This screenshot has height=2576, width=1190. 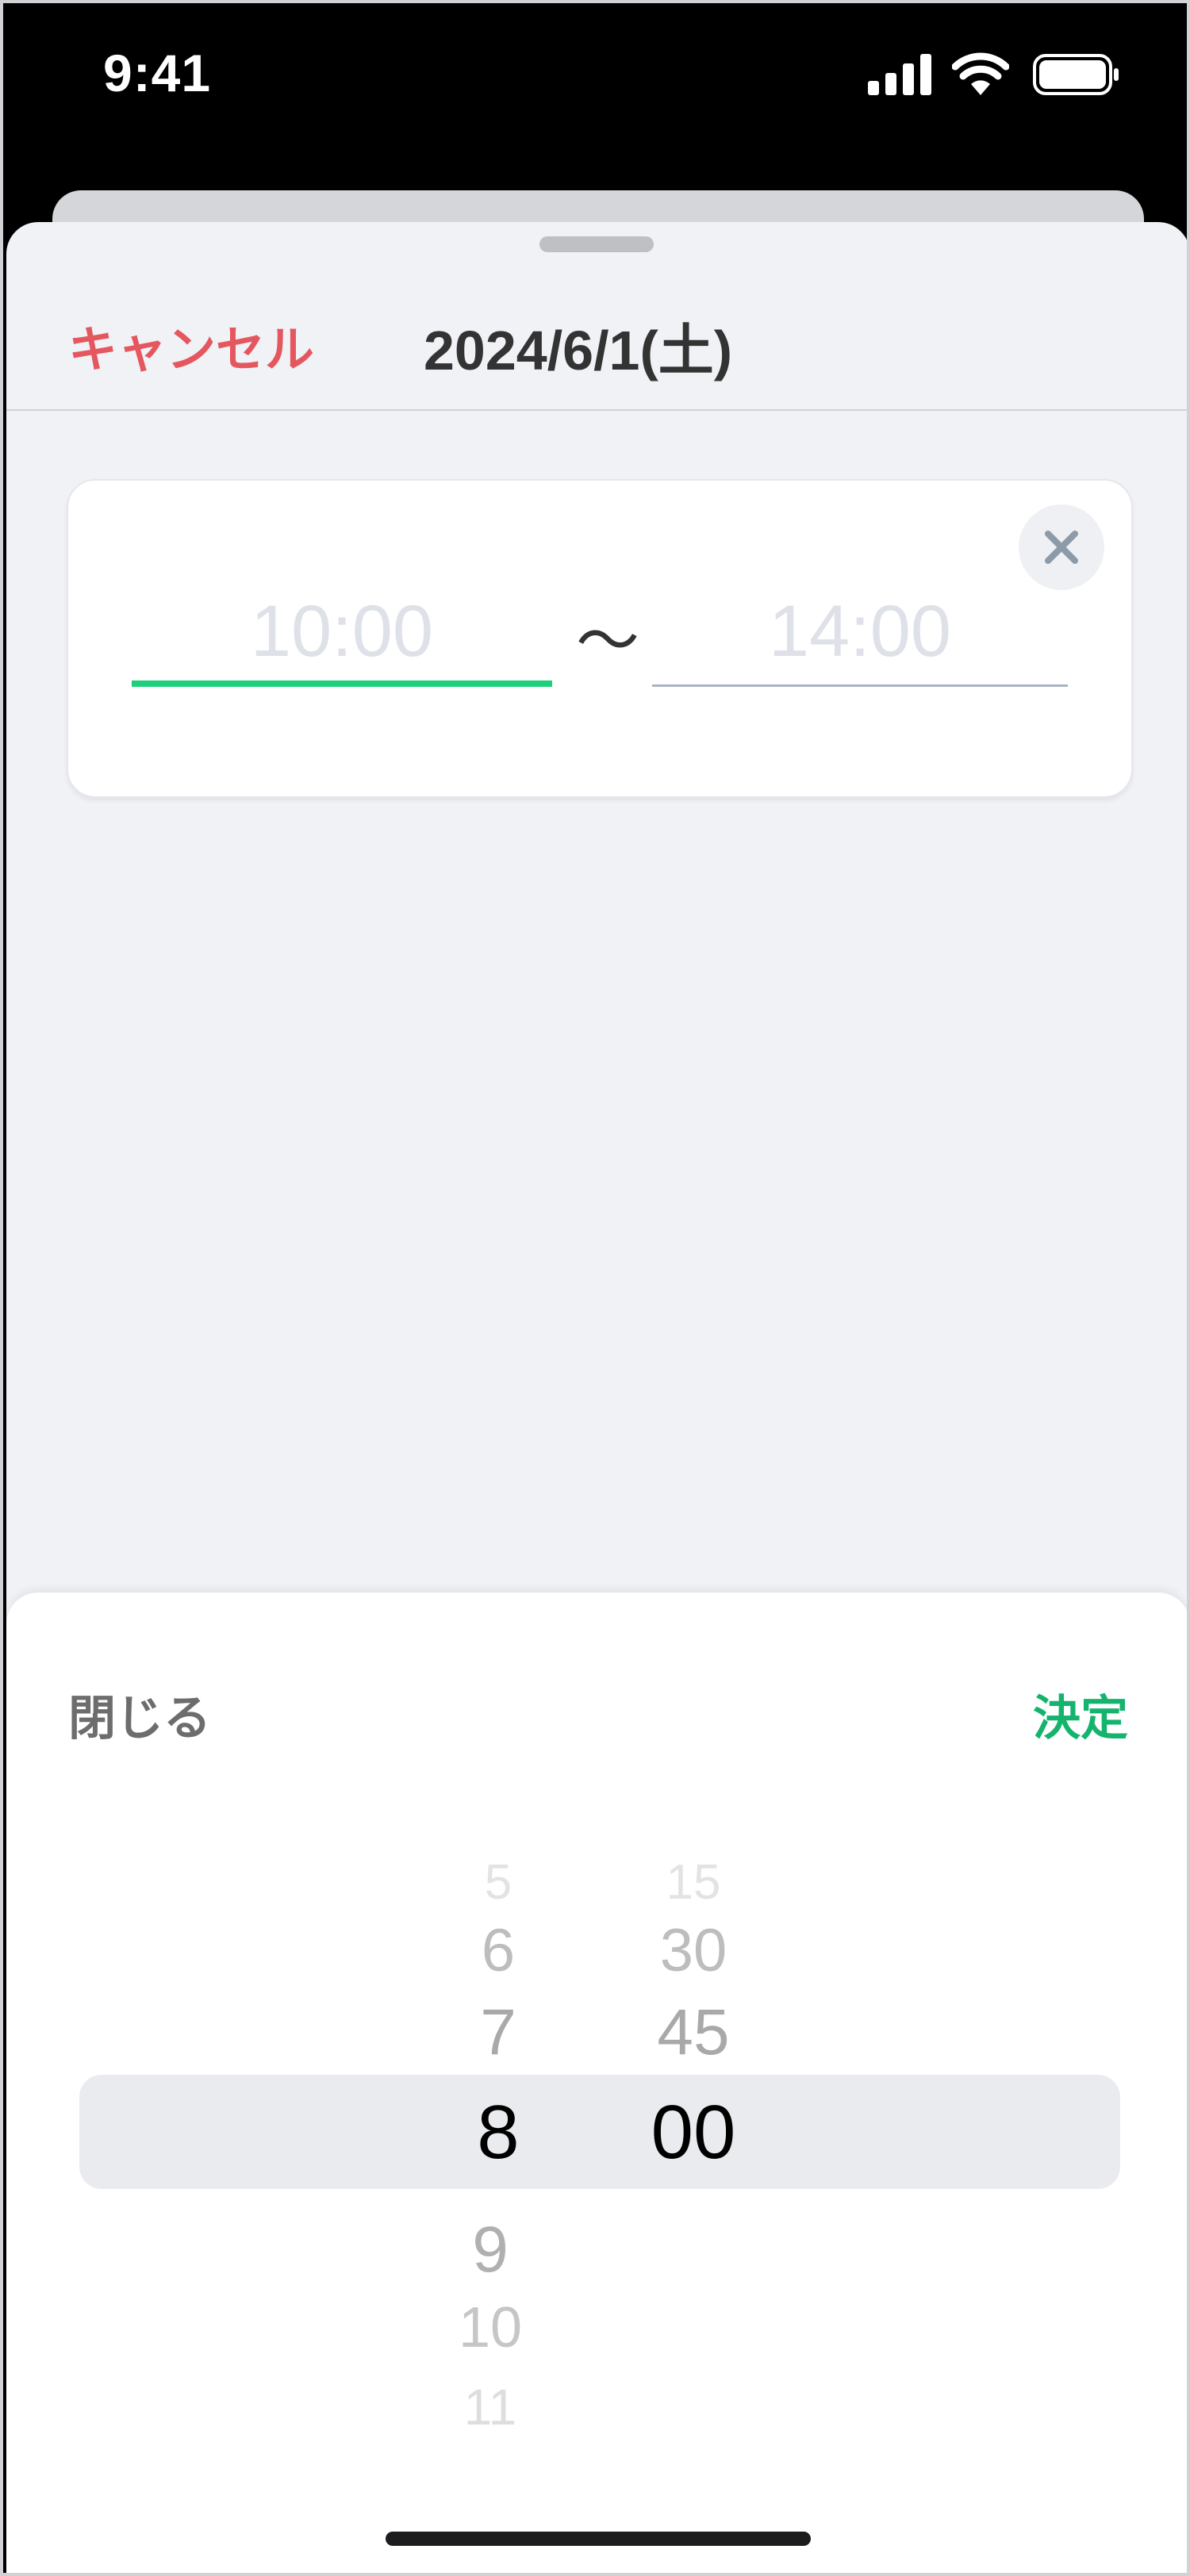 I want to click on sheet-grabber, so click(x=596, y=244).